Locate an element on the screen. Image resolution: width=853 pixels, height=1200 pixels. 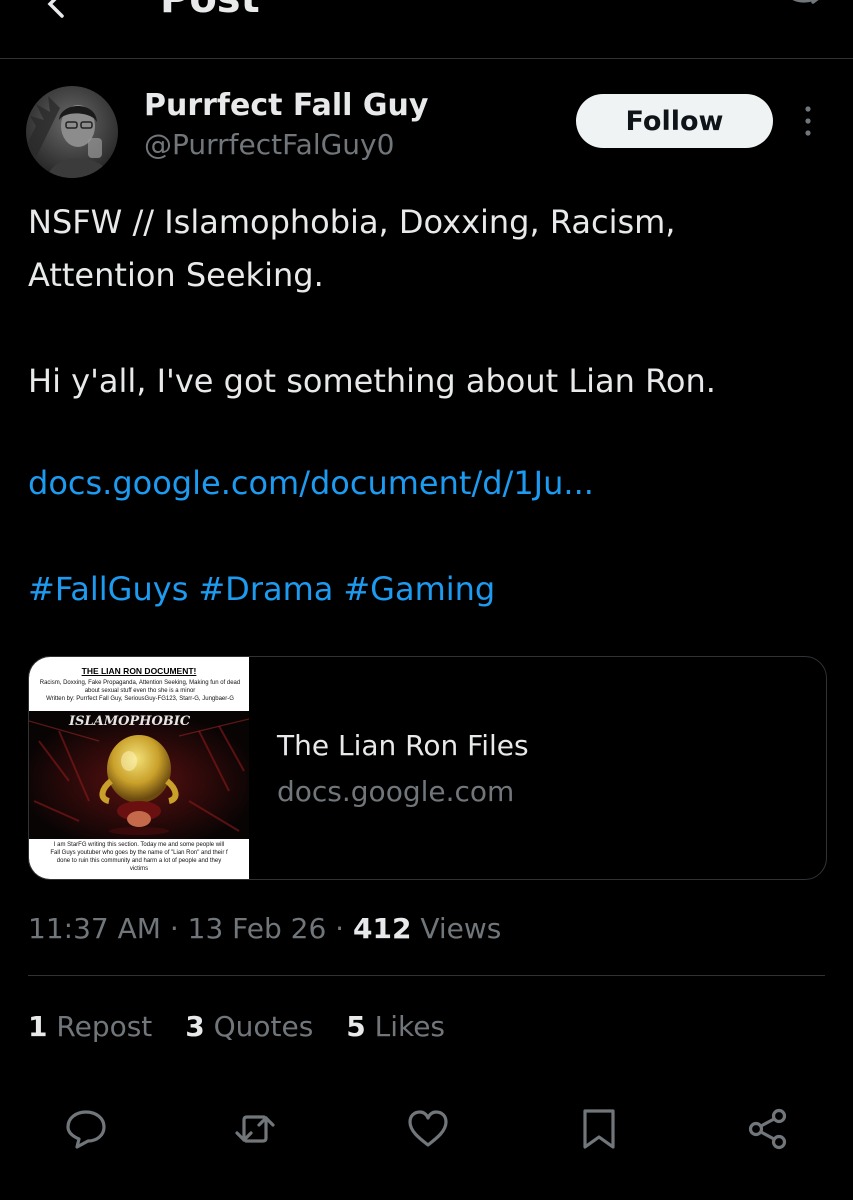
views-count: 412 is located at coordinates (382, 928).